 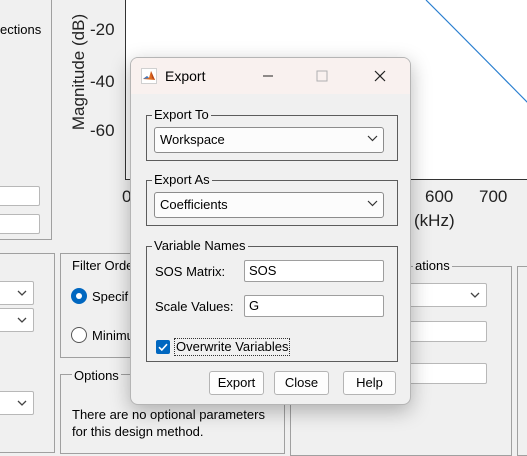 I want to click on xtick-600: 600, so click(x=439, y=196).